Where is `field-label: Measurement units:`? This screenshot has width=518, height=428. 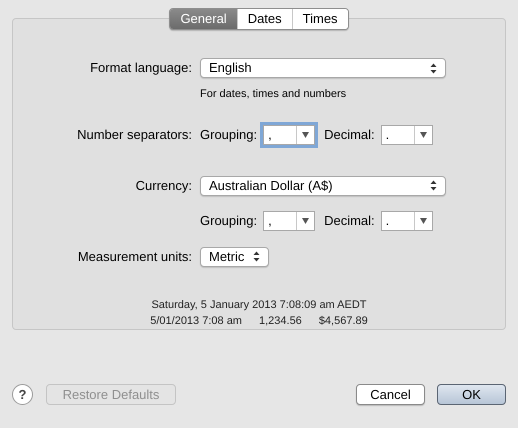
field-label: Measurement units: is located at coordinates (134, 257).